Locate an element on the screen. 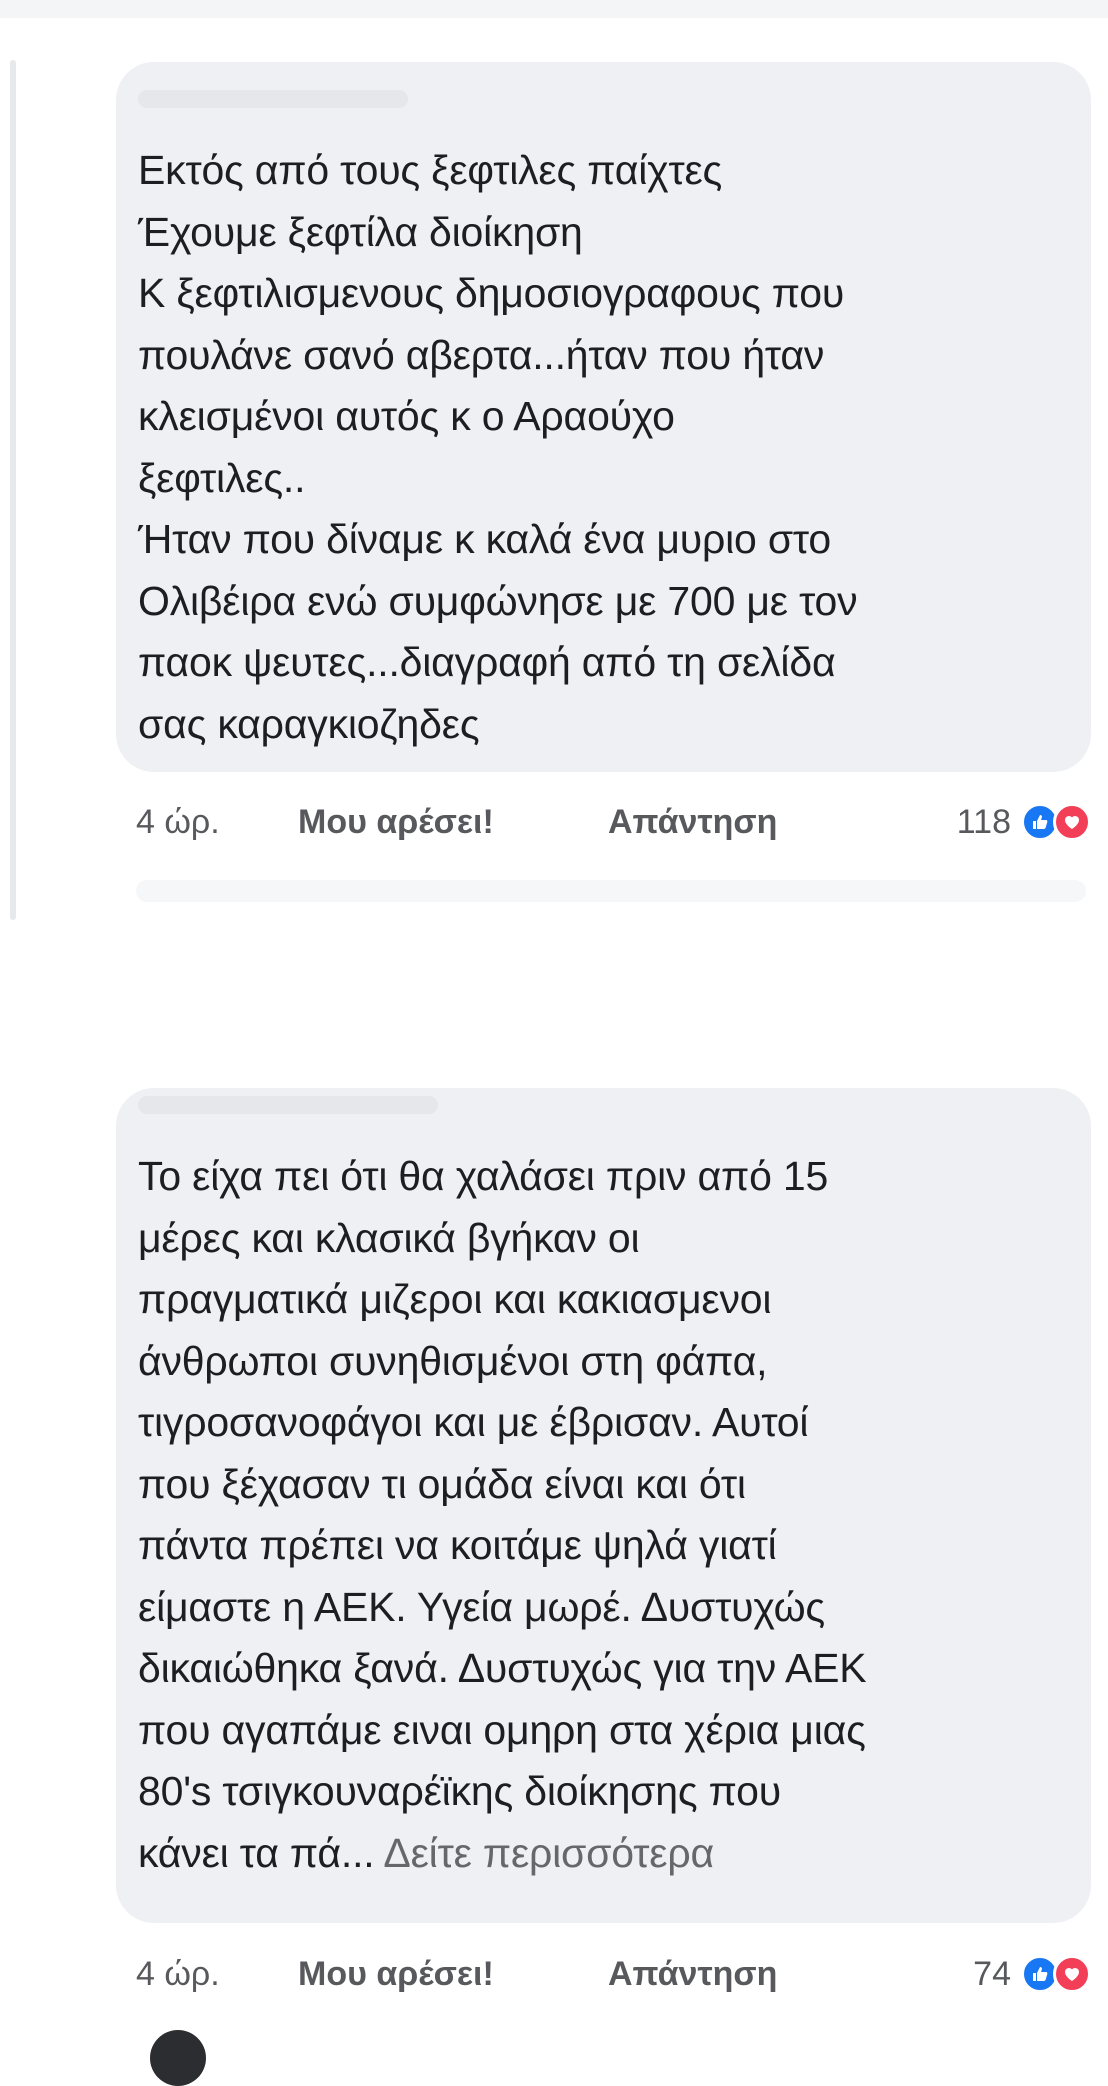 Image resolution: width=1108 pixels, height=2086 pixels. comment-last-line: κάνει τα πά... Δείτε περισσότερα is located at coordinates (597, 1854).